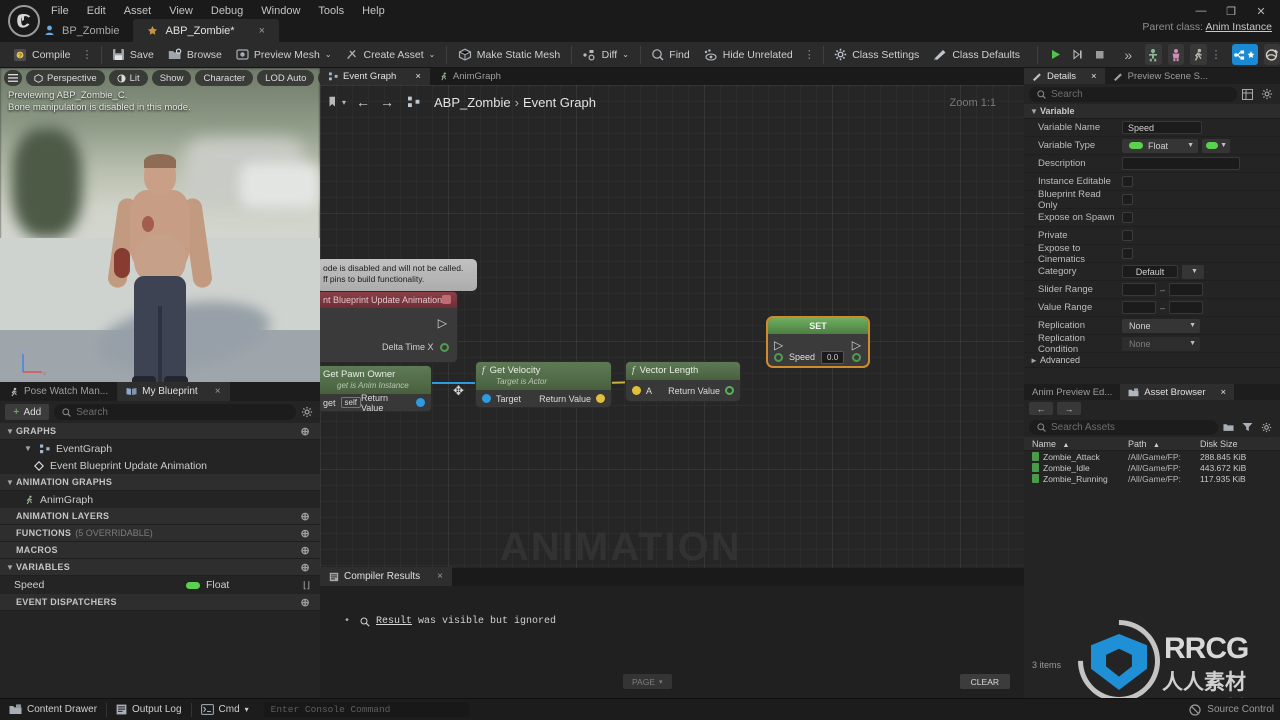  Describe the element at coordinates (305, 550) in the screenshot. I see `add-macro-icon: ⊕` at that location.